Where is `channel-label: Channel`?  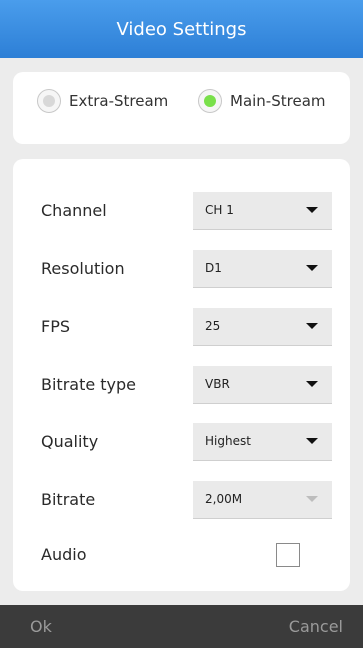
channel-label: Channel is located at coordinates (74, 210).